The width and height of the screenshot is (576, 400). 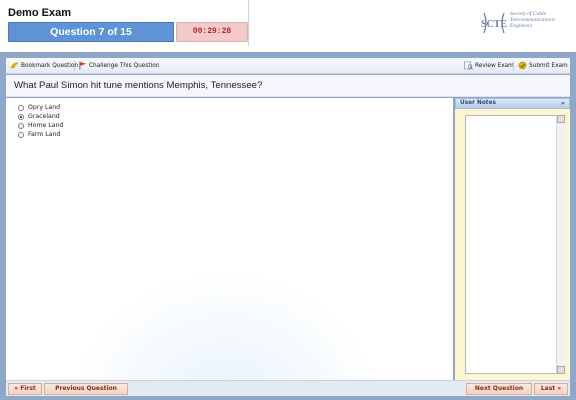 I want to click on answer-options: Opry Land Graceland Home Land Farm Land, so click(x=40, y=121).